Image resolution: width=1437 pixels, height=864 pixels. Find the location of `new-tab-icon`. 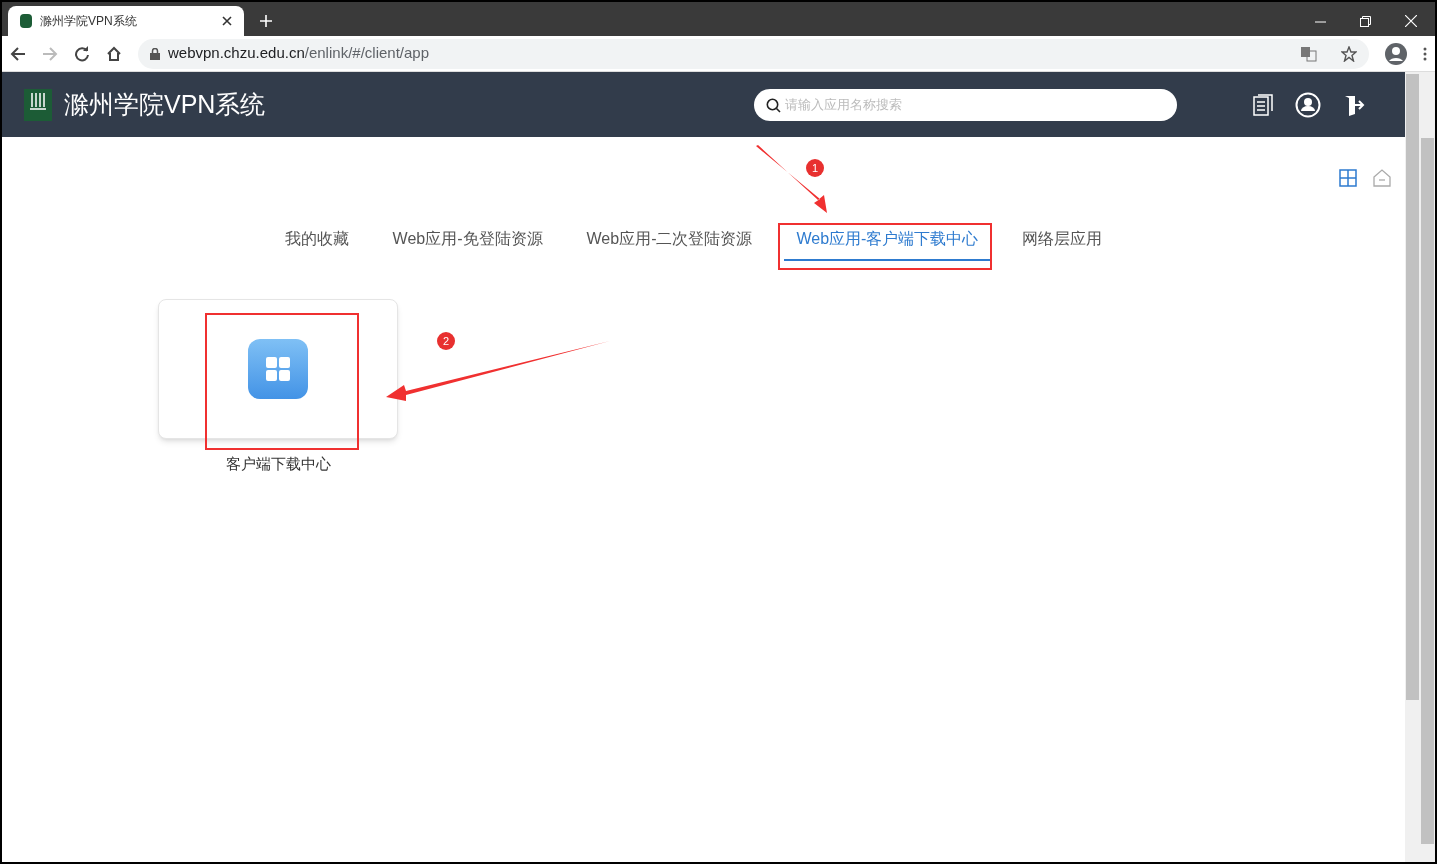

new-tab-icon is located at coordinates (266, 21).